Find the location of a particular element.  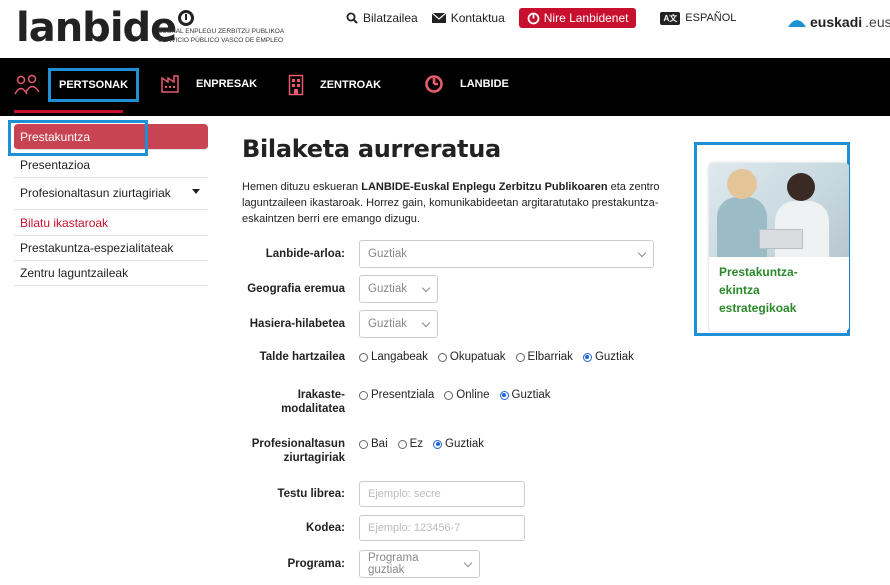

euskadi-suffix: .eus is located at coordinates (877, 22).